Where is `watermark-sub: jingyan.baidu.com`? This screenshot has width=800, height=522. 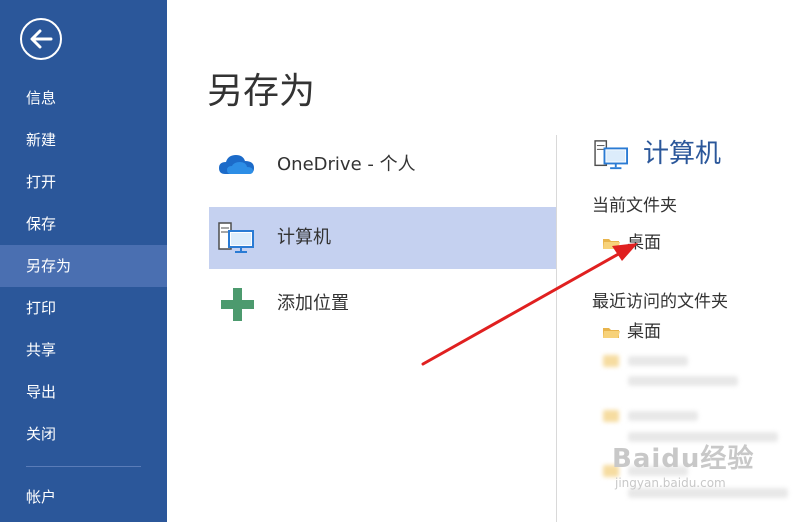 watermark-sub: jingyan.baidu.com is located at coordinates (670, 483).